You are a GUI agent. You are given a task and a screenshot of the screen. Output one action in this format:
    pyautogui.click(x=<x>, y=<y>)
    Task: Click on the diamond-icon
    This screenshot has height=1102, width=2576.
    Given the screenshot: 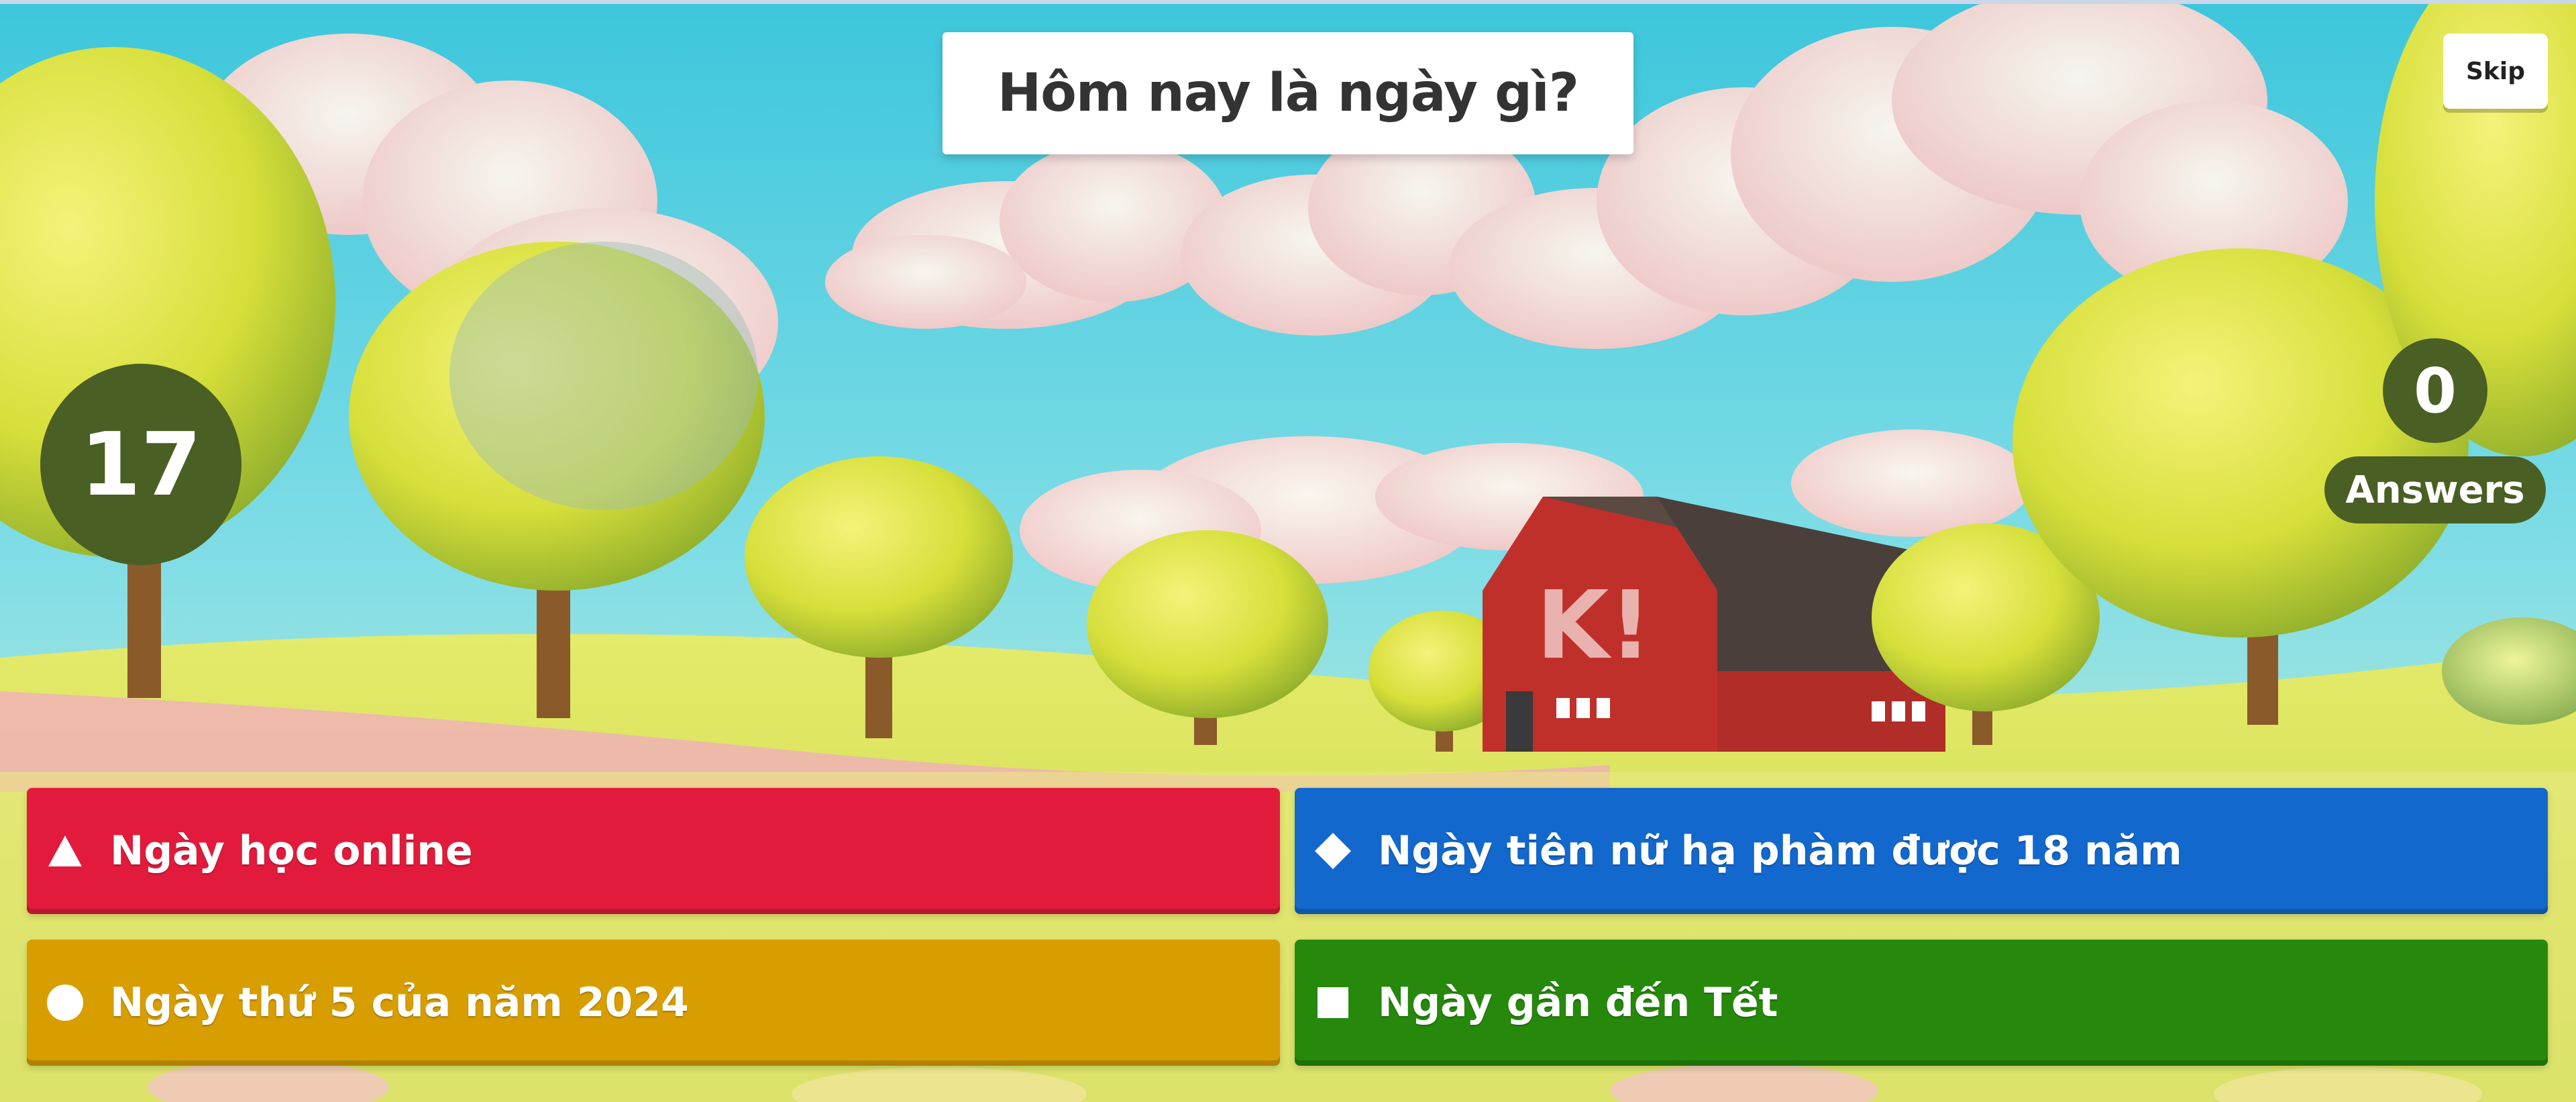 What is the action you would take?
    pyautogui.click(x=1332, y=851)
    